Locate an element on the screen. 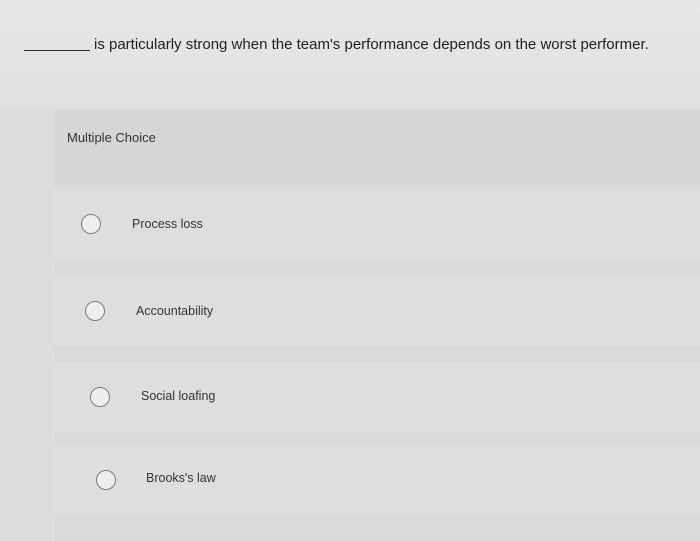 The image size is (700, 541). question-blank is located at coordinates (57, 50).